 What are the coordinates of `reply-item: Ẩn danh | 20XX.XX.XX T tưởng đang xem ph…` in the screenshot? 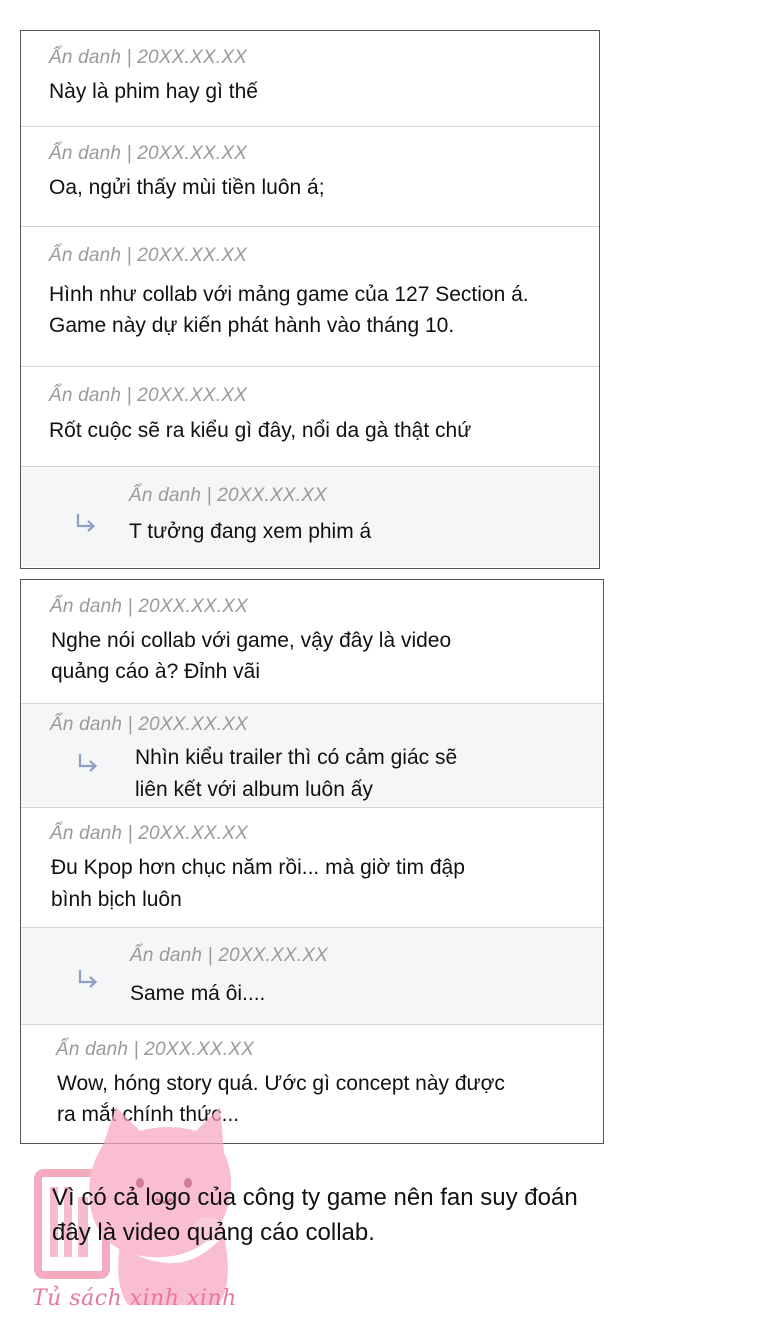 It's located at (310, 517).